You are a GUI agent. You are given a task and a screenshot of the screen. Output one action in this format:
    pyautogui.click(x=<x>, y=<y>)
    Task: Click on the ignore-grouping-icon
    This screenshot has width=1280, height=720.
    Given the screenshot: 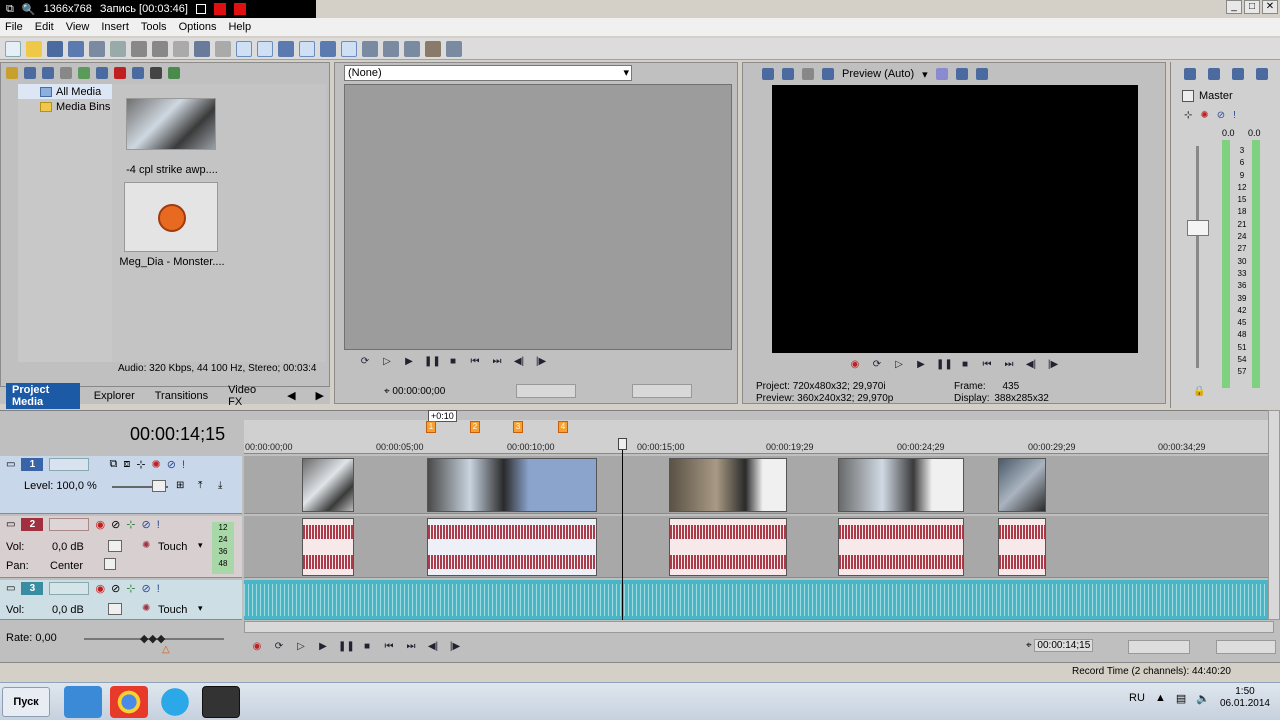 What is the action you would take?
    pyautogui.click(x=391, y=48)
    